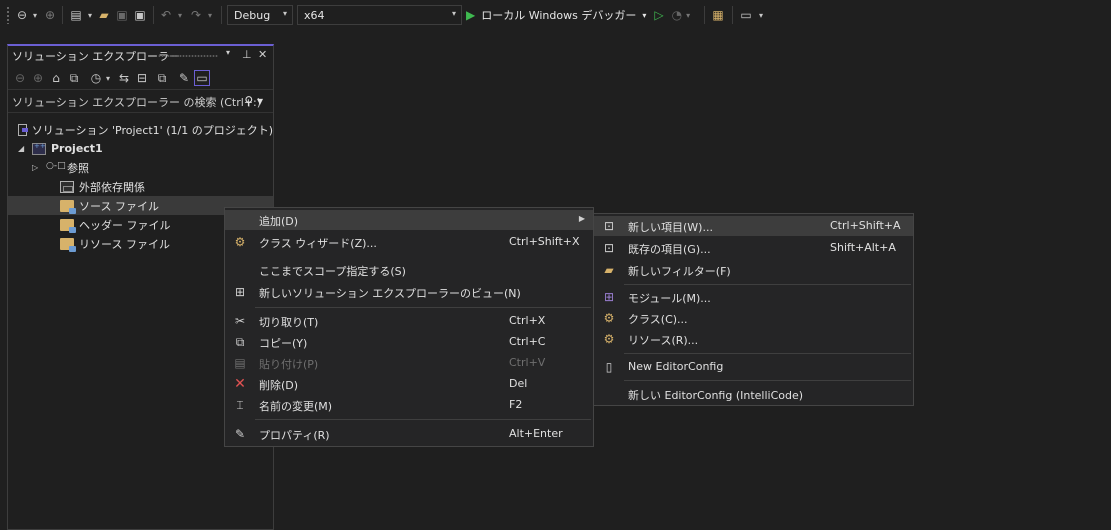 The height and width of the screenshot is (530, 1111). I want to click on start-without-debugging-icon: ▷, so click(658, 15).